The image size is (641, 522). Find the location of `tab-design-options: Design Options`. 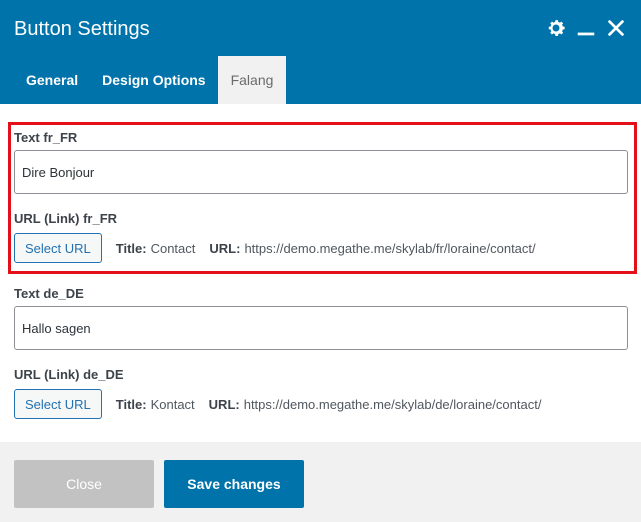

tab-design-options: Design Options is located at coordinates (153, 80).